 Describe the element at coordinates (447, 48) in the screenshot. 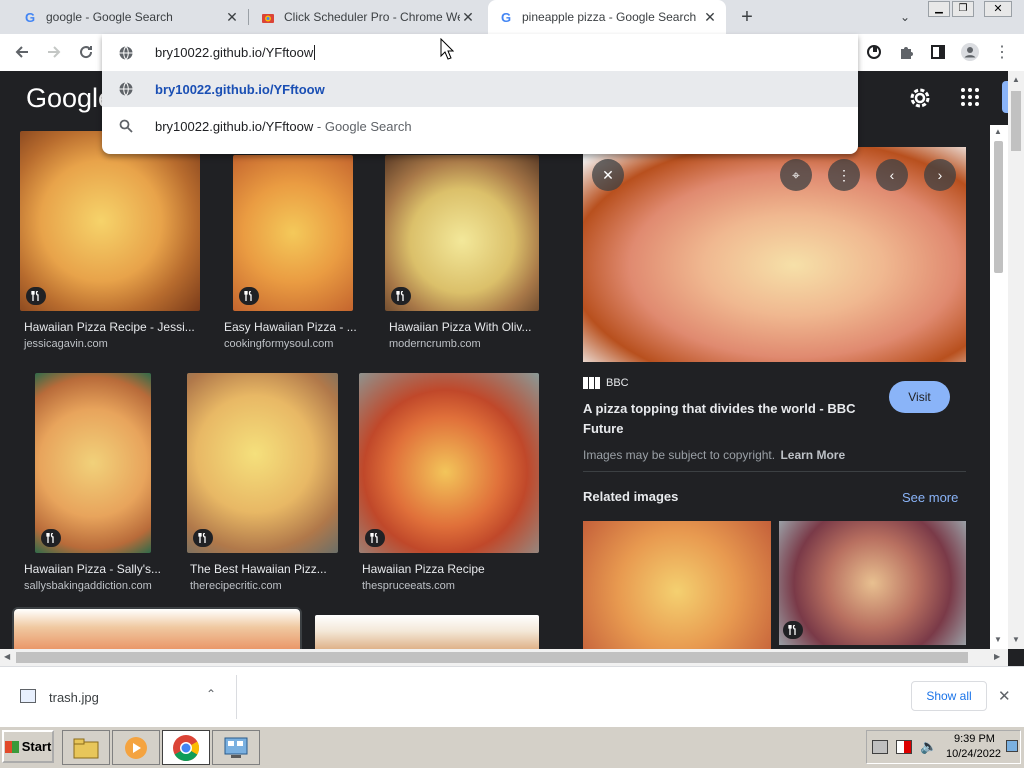

I see `mouse-cursor-icon` at that location.